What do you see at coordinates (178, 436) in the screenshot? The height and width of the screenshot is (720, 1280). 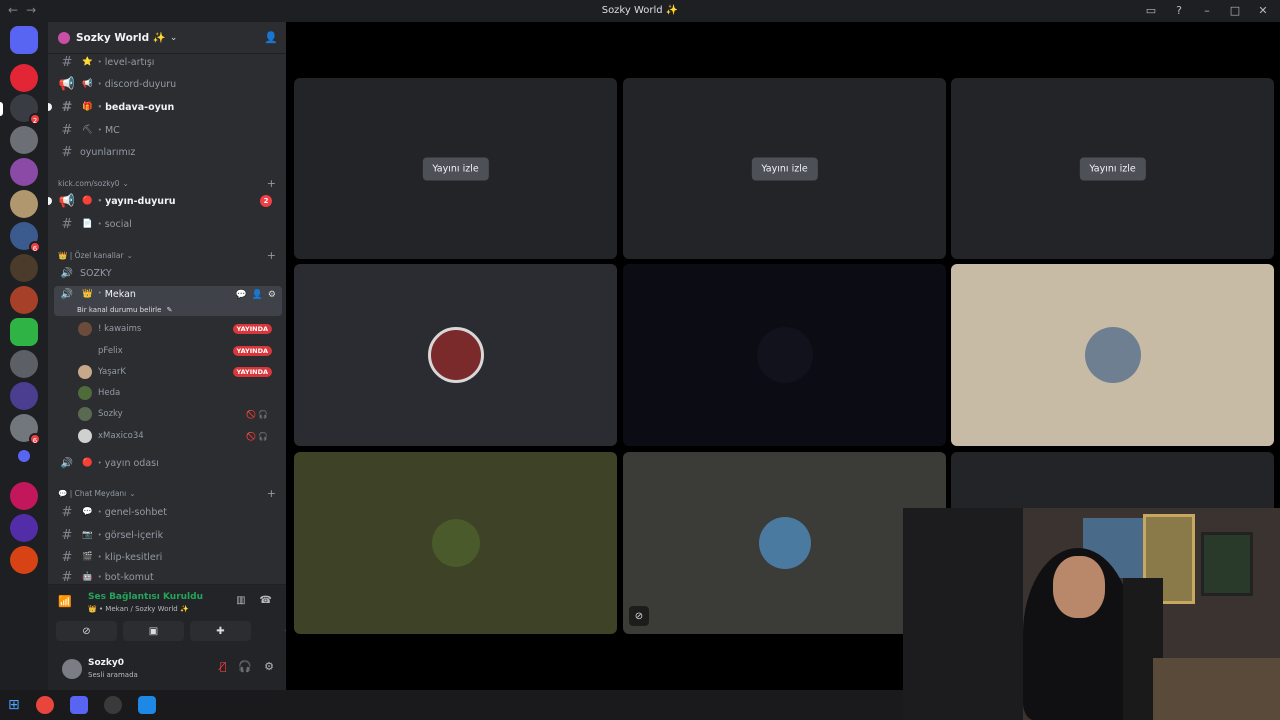 I see `voice-user: xMaxico34 🚫🎧` at bounding box center [178, 436].